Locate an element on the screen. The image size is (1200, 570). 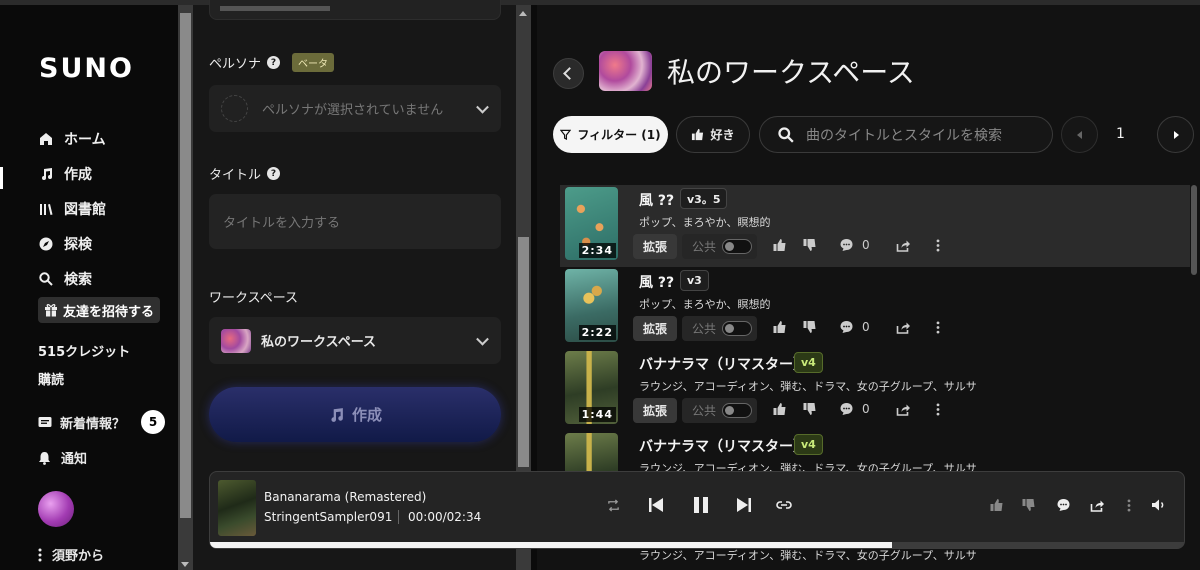
persona-select: ペルソナが選択されていません is located at coordinates (355, 108).